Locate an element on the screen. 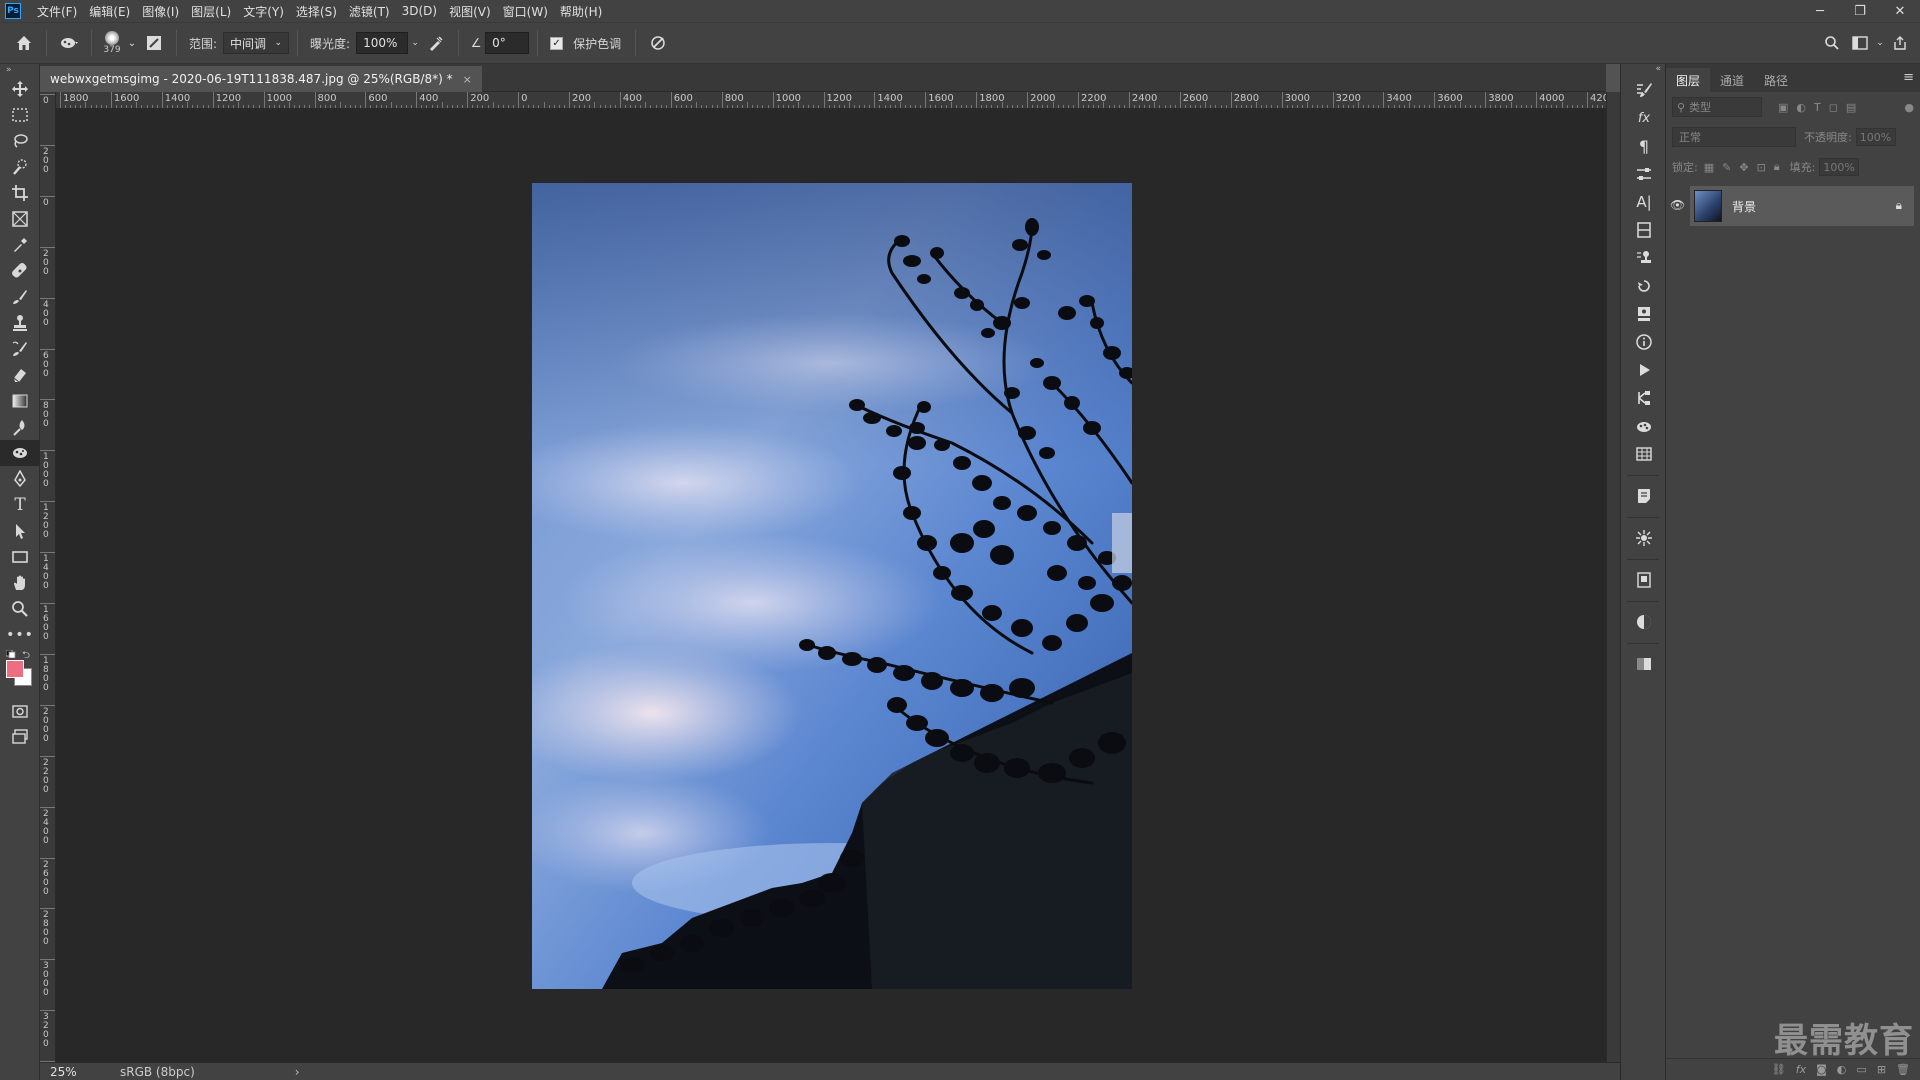 The height and width of the screenshot is (1080, 1920). menu-image: 图像(I) is located at coordinates (160, 11).